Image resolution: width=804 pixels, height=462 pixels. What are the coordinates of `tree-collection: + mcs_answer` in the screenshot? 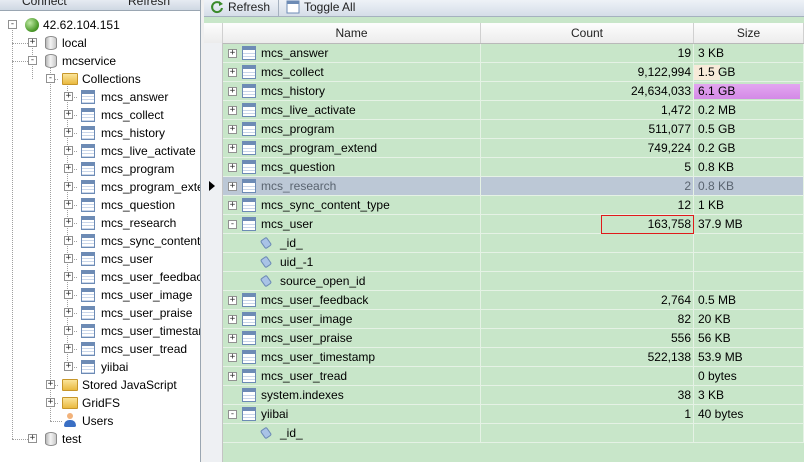 It's located at (100, 97).